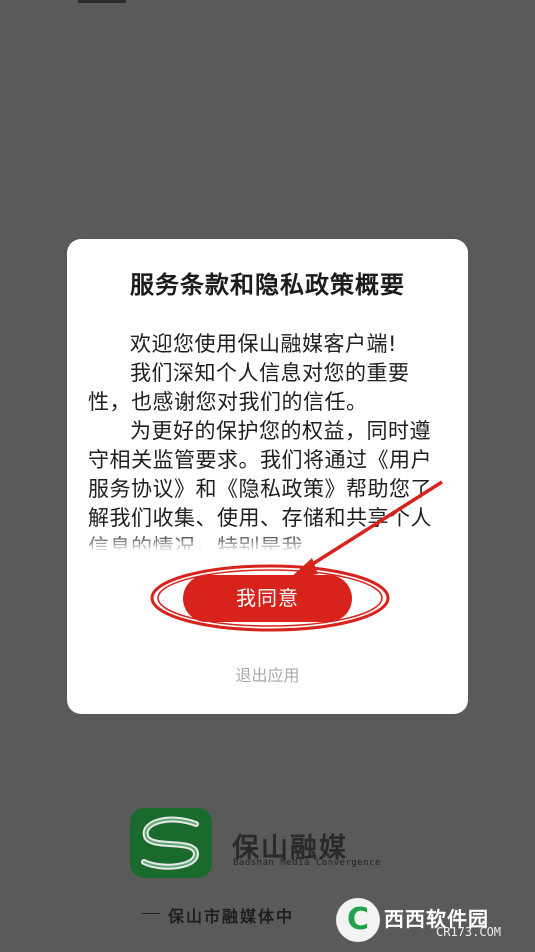  Describe the element at coordinates (267, 285) in the screenshot. I see `dialog-title: 服务条款和隐私政策概要` at that location.